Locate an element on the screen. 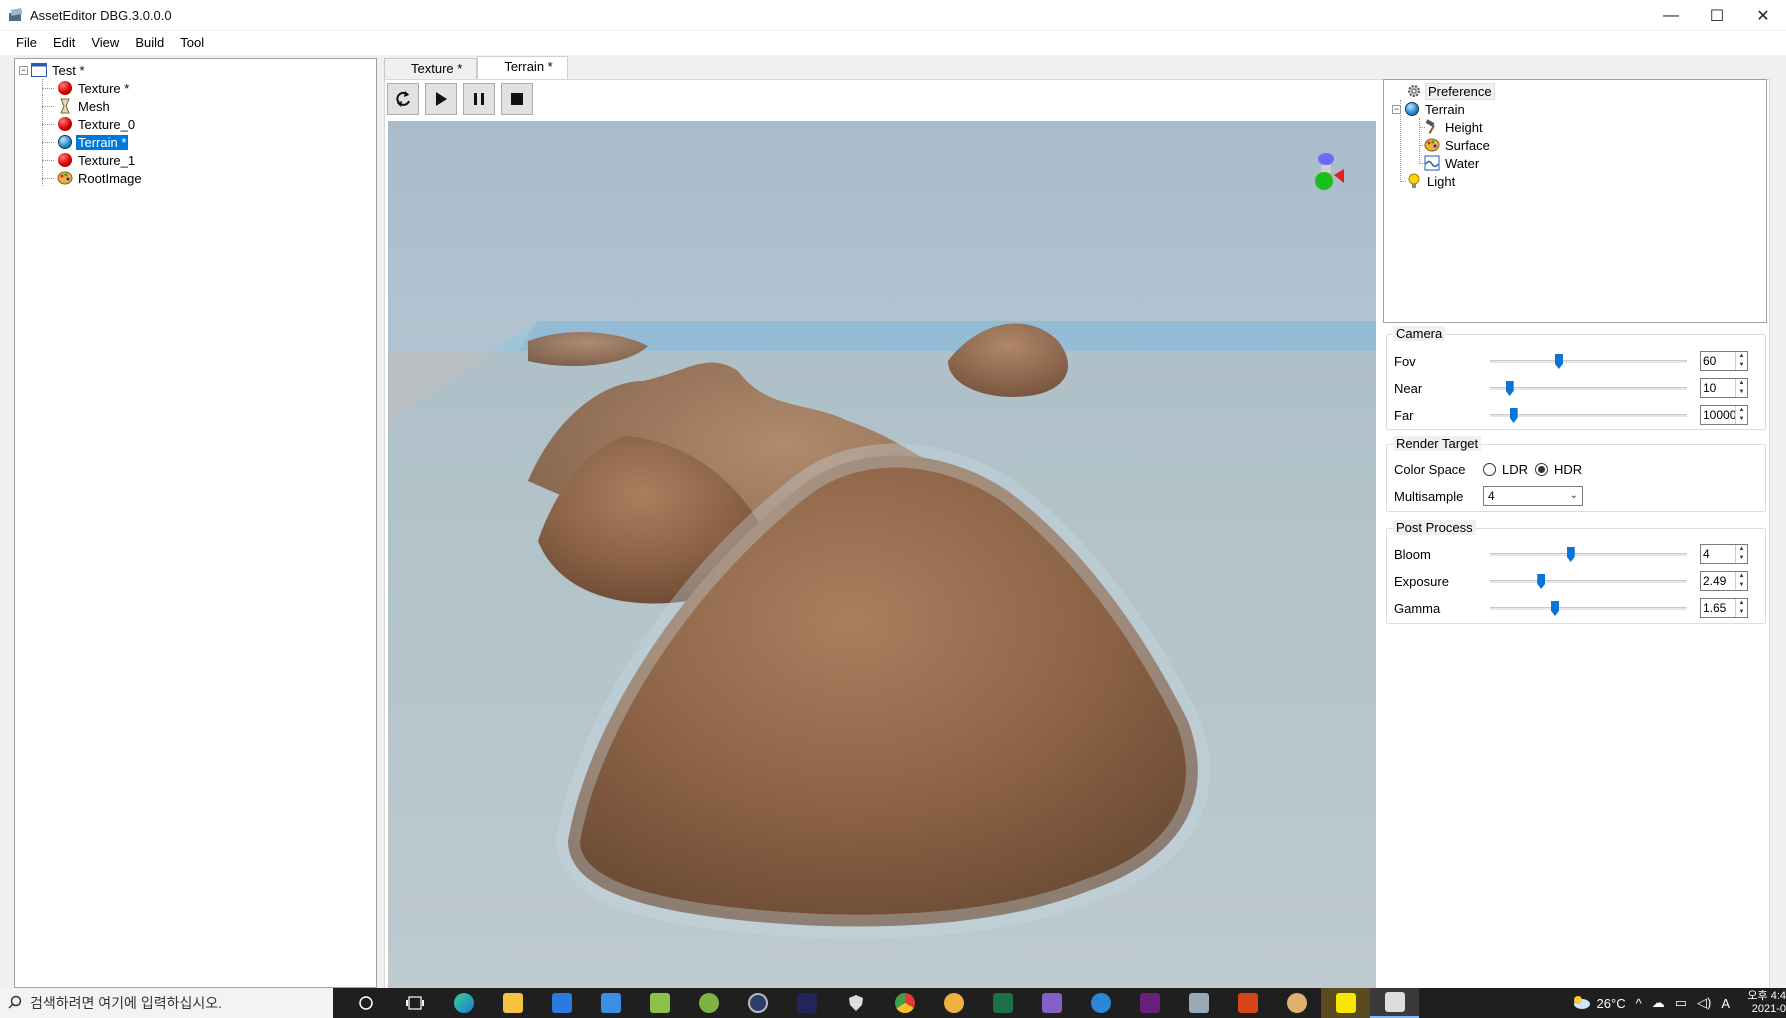  gamma-input: 1.65 ▲ ▼ is located at coordinates (1724, 608).